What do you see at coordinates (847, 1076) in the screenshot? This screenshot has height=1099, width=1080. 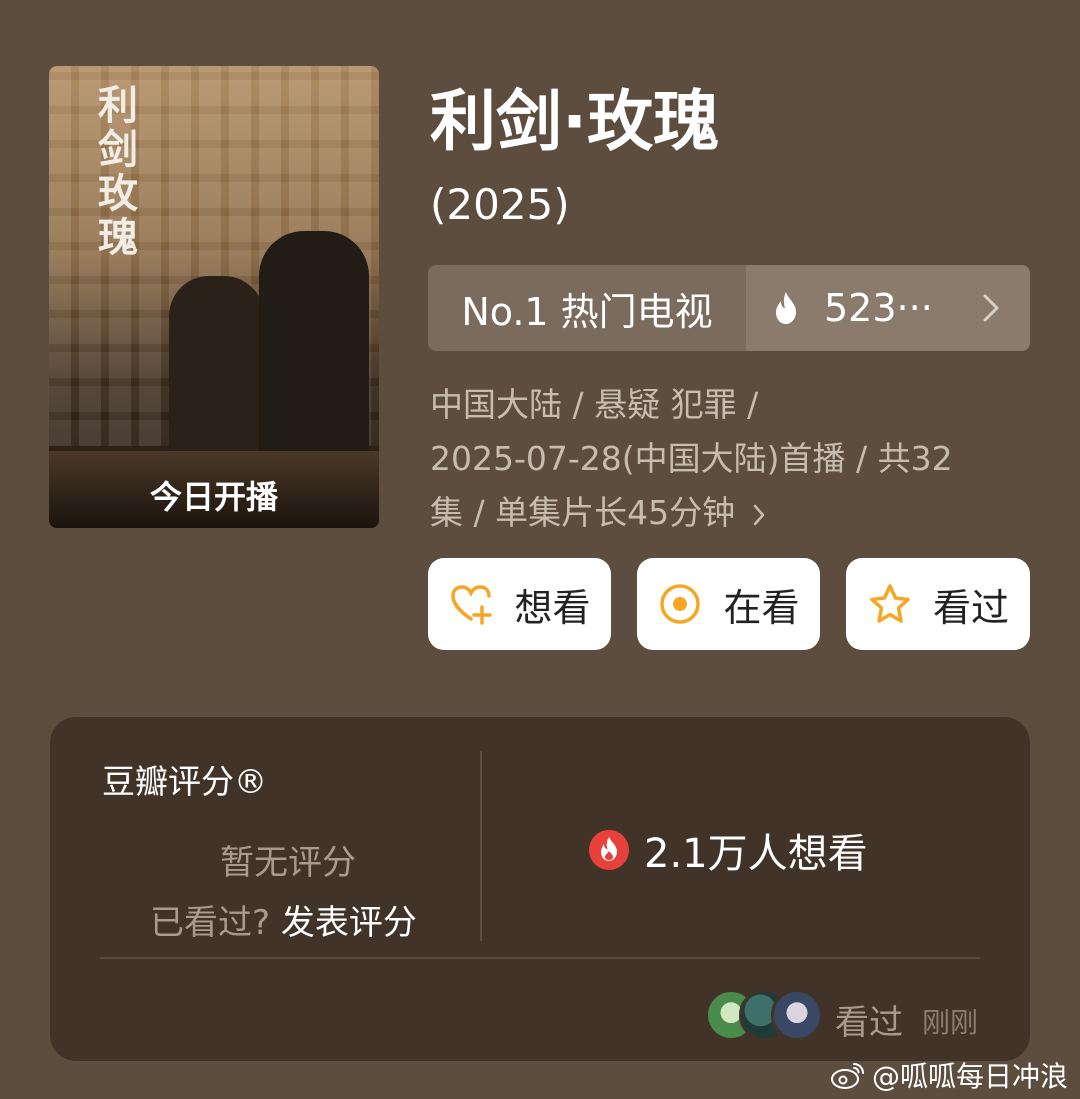 I see `weibo-logo-icon` at bounding box center [847, 1076].